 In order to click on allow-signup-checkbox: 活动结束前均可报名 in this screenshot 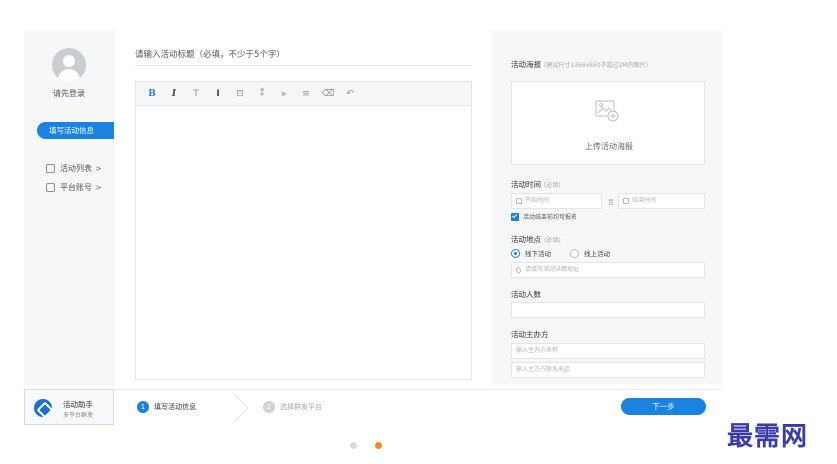, I will do `click(544, 216)`.